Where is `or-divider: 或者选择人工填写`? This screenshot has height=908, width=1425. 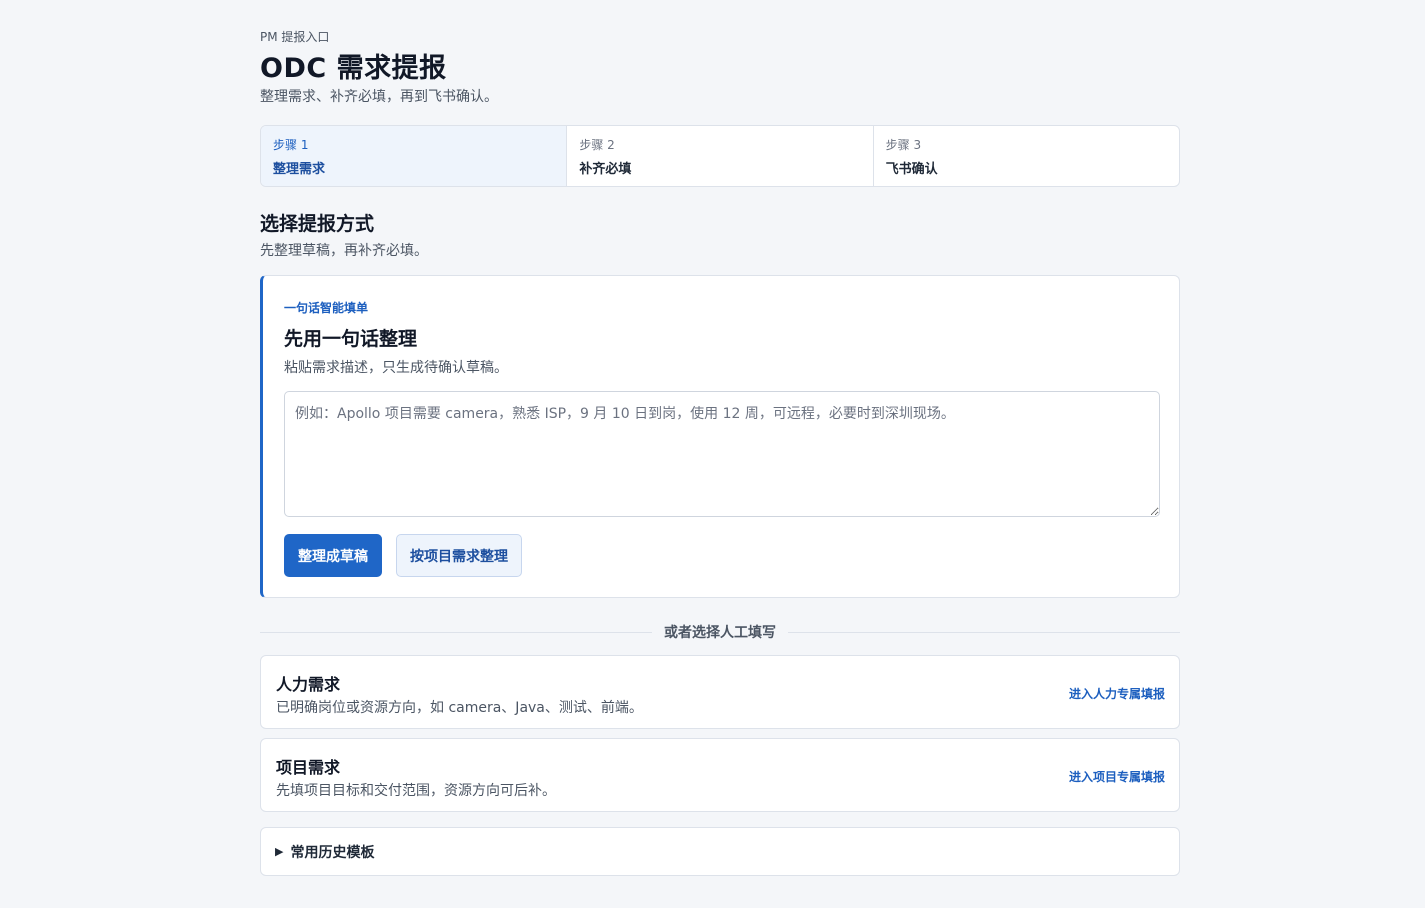 or-divider: 或者选择人工填写 is located at coordinates (720, 632).